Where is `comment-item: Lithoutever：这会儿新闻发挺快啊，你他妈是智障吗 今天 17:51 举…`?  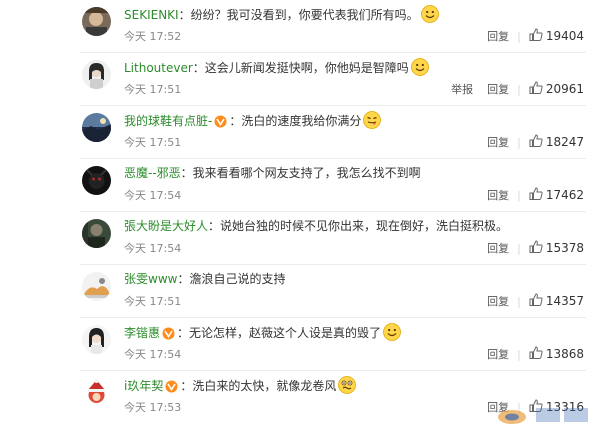
comment-item: Lithoutever：这会儿新闻发挺快啊，你他妈是智障吗 今天 17:51 举… is located at coordinates (298, 79).